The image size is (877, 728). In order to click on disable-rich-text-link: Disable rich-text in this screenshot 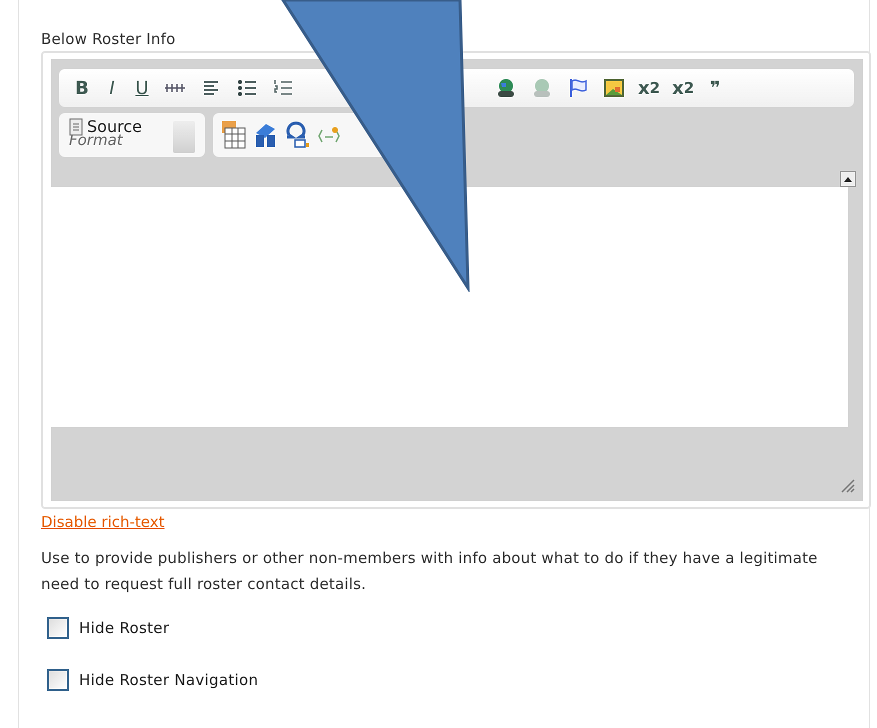, I will do `click(103, 522)`.